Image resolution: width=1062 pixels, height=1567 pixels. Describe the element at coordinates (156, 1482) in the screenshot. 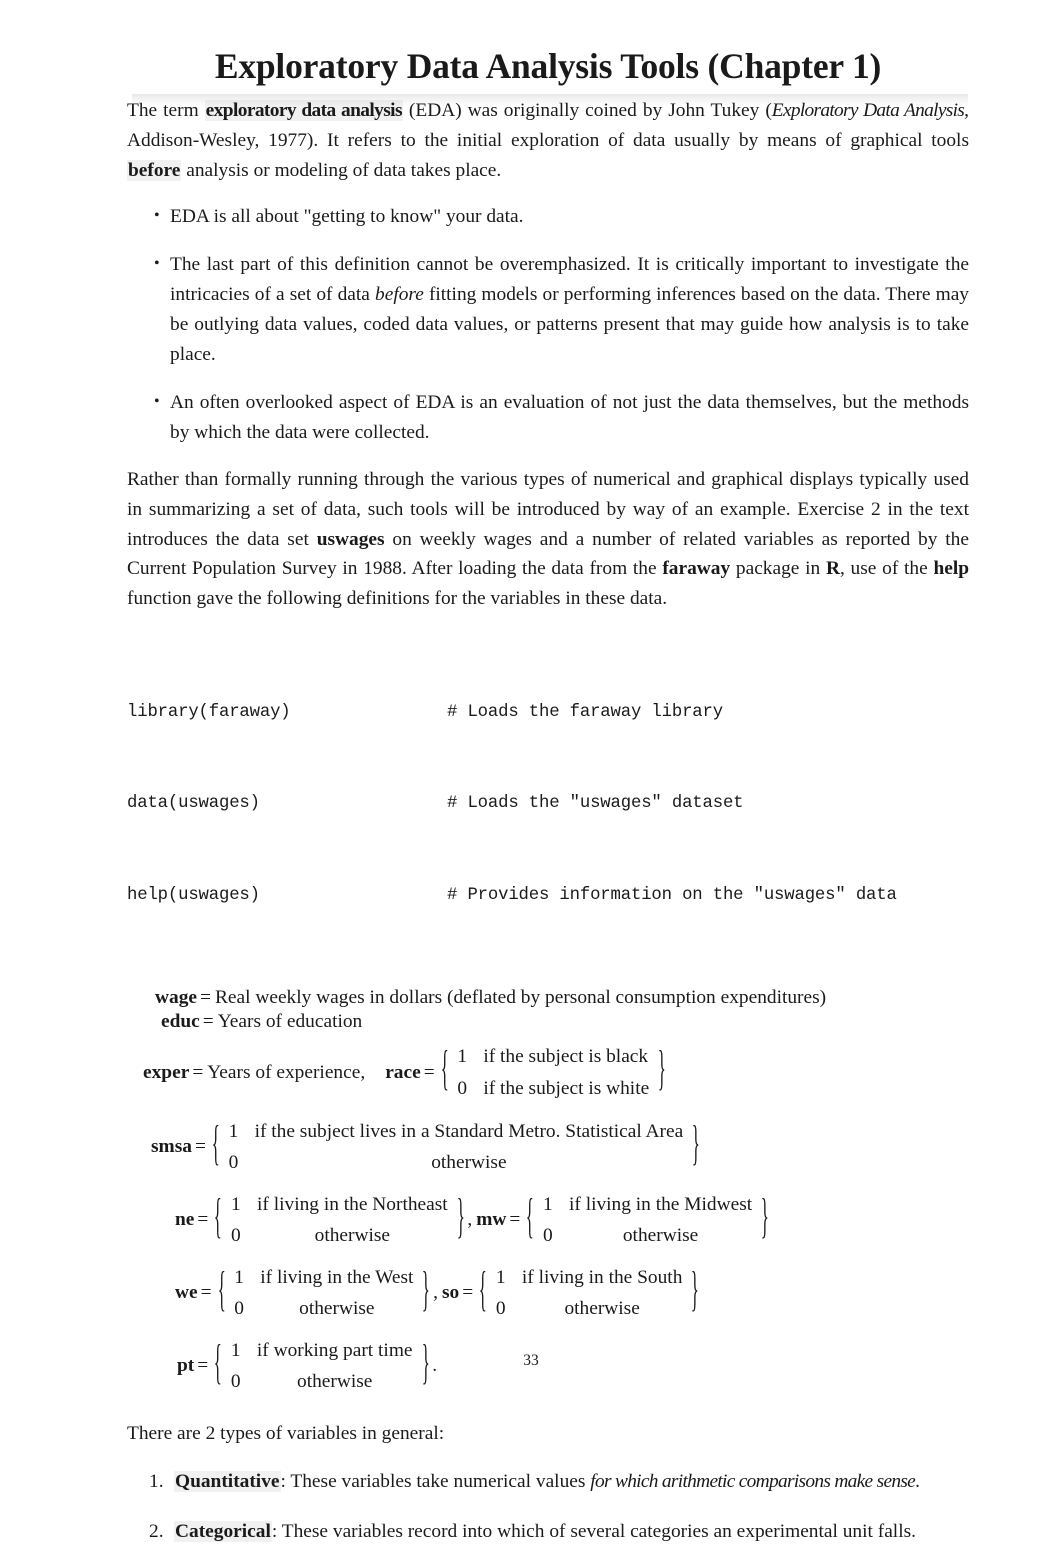

I see `list-marker: 1.` at that location.